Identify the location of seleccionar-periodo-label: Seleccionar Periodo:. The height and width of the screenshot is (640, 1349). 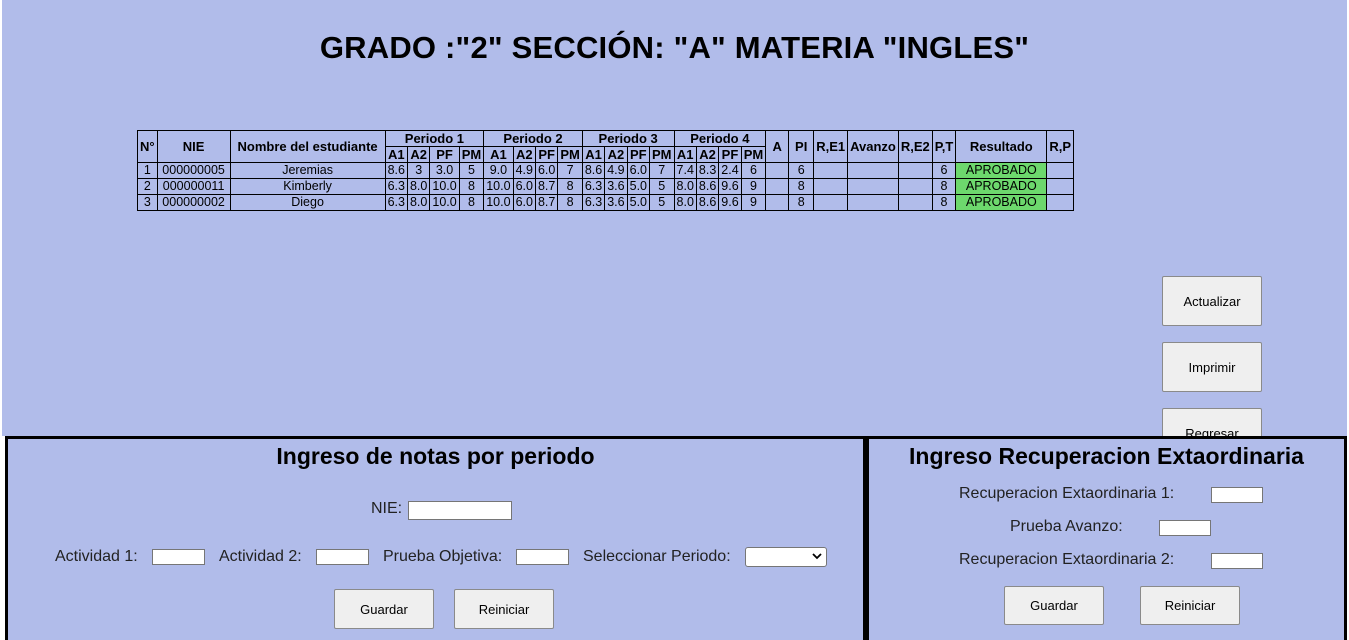
(657, 556).